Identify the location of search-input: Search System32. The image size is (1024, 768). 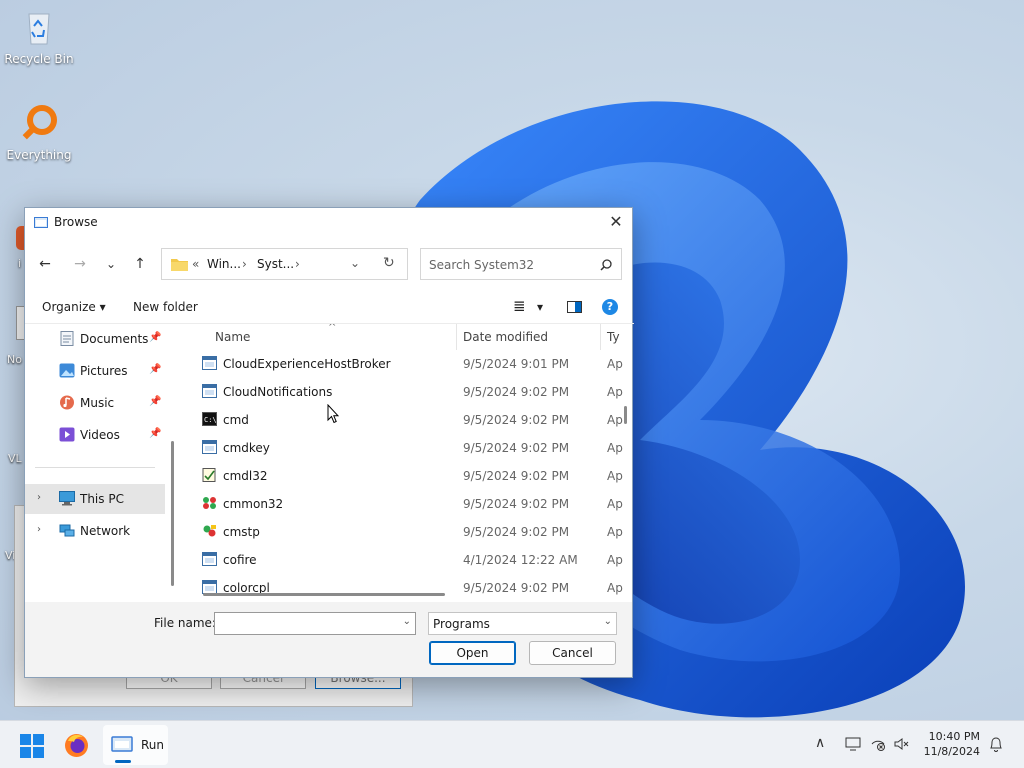
(521, 264).